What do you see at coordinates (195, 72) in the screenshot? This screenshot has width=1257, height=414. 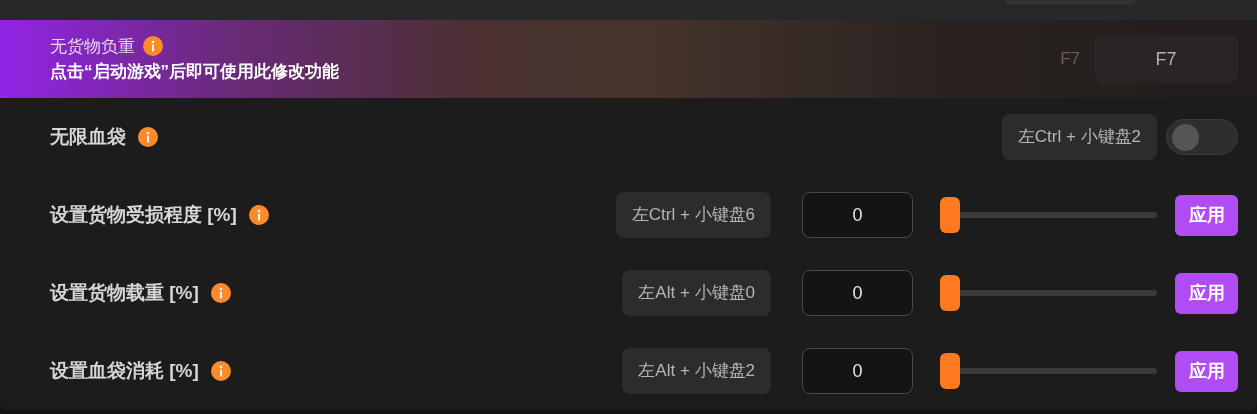 I see `locked-notice: 点击“启动游戏”后即可使用此修改功能` at bounding box center [195, 72].